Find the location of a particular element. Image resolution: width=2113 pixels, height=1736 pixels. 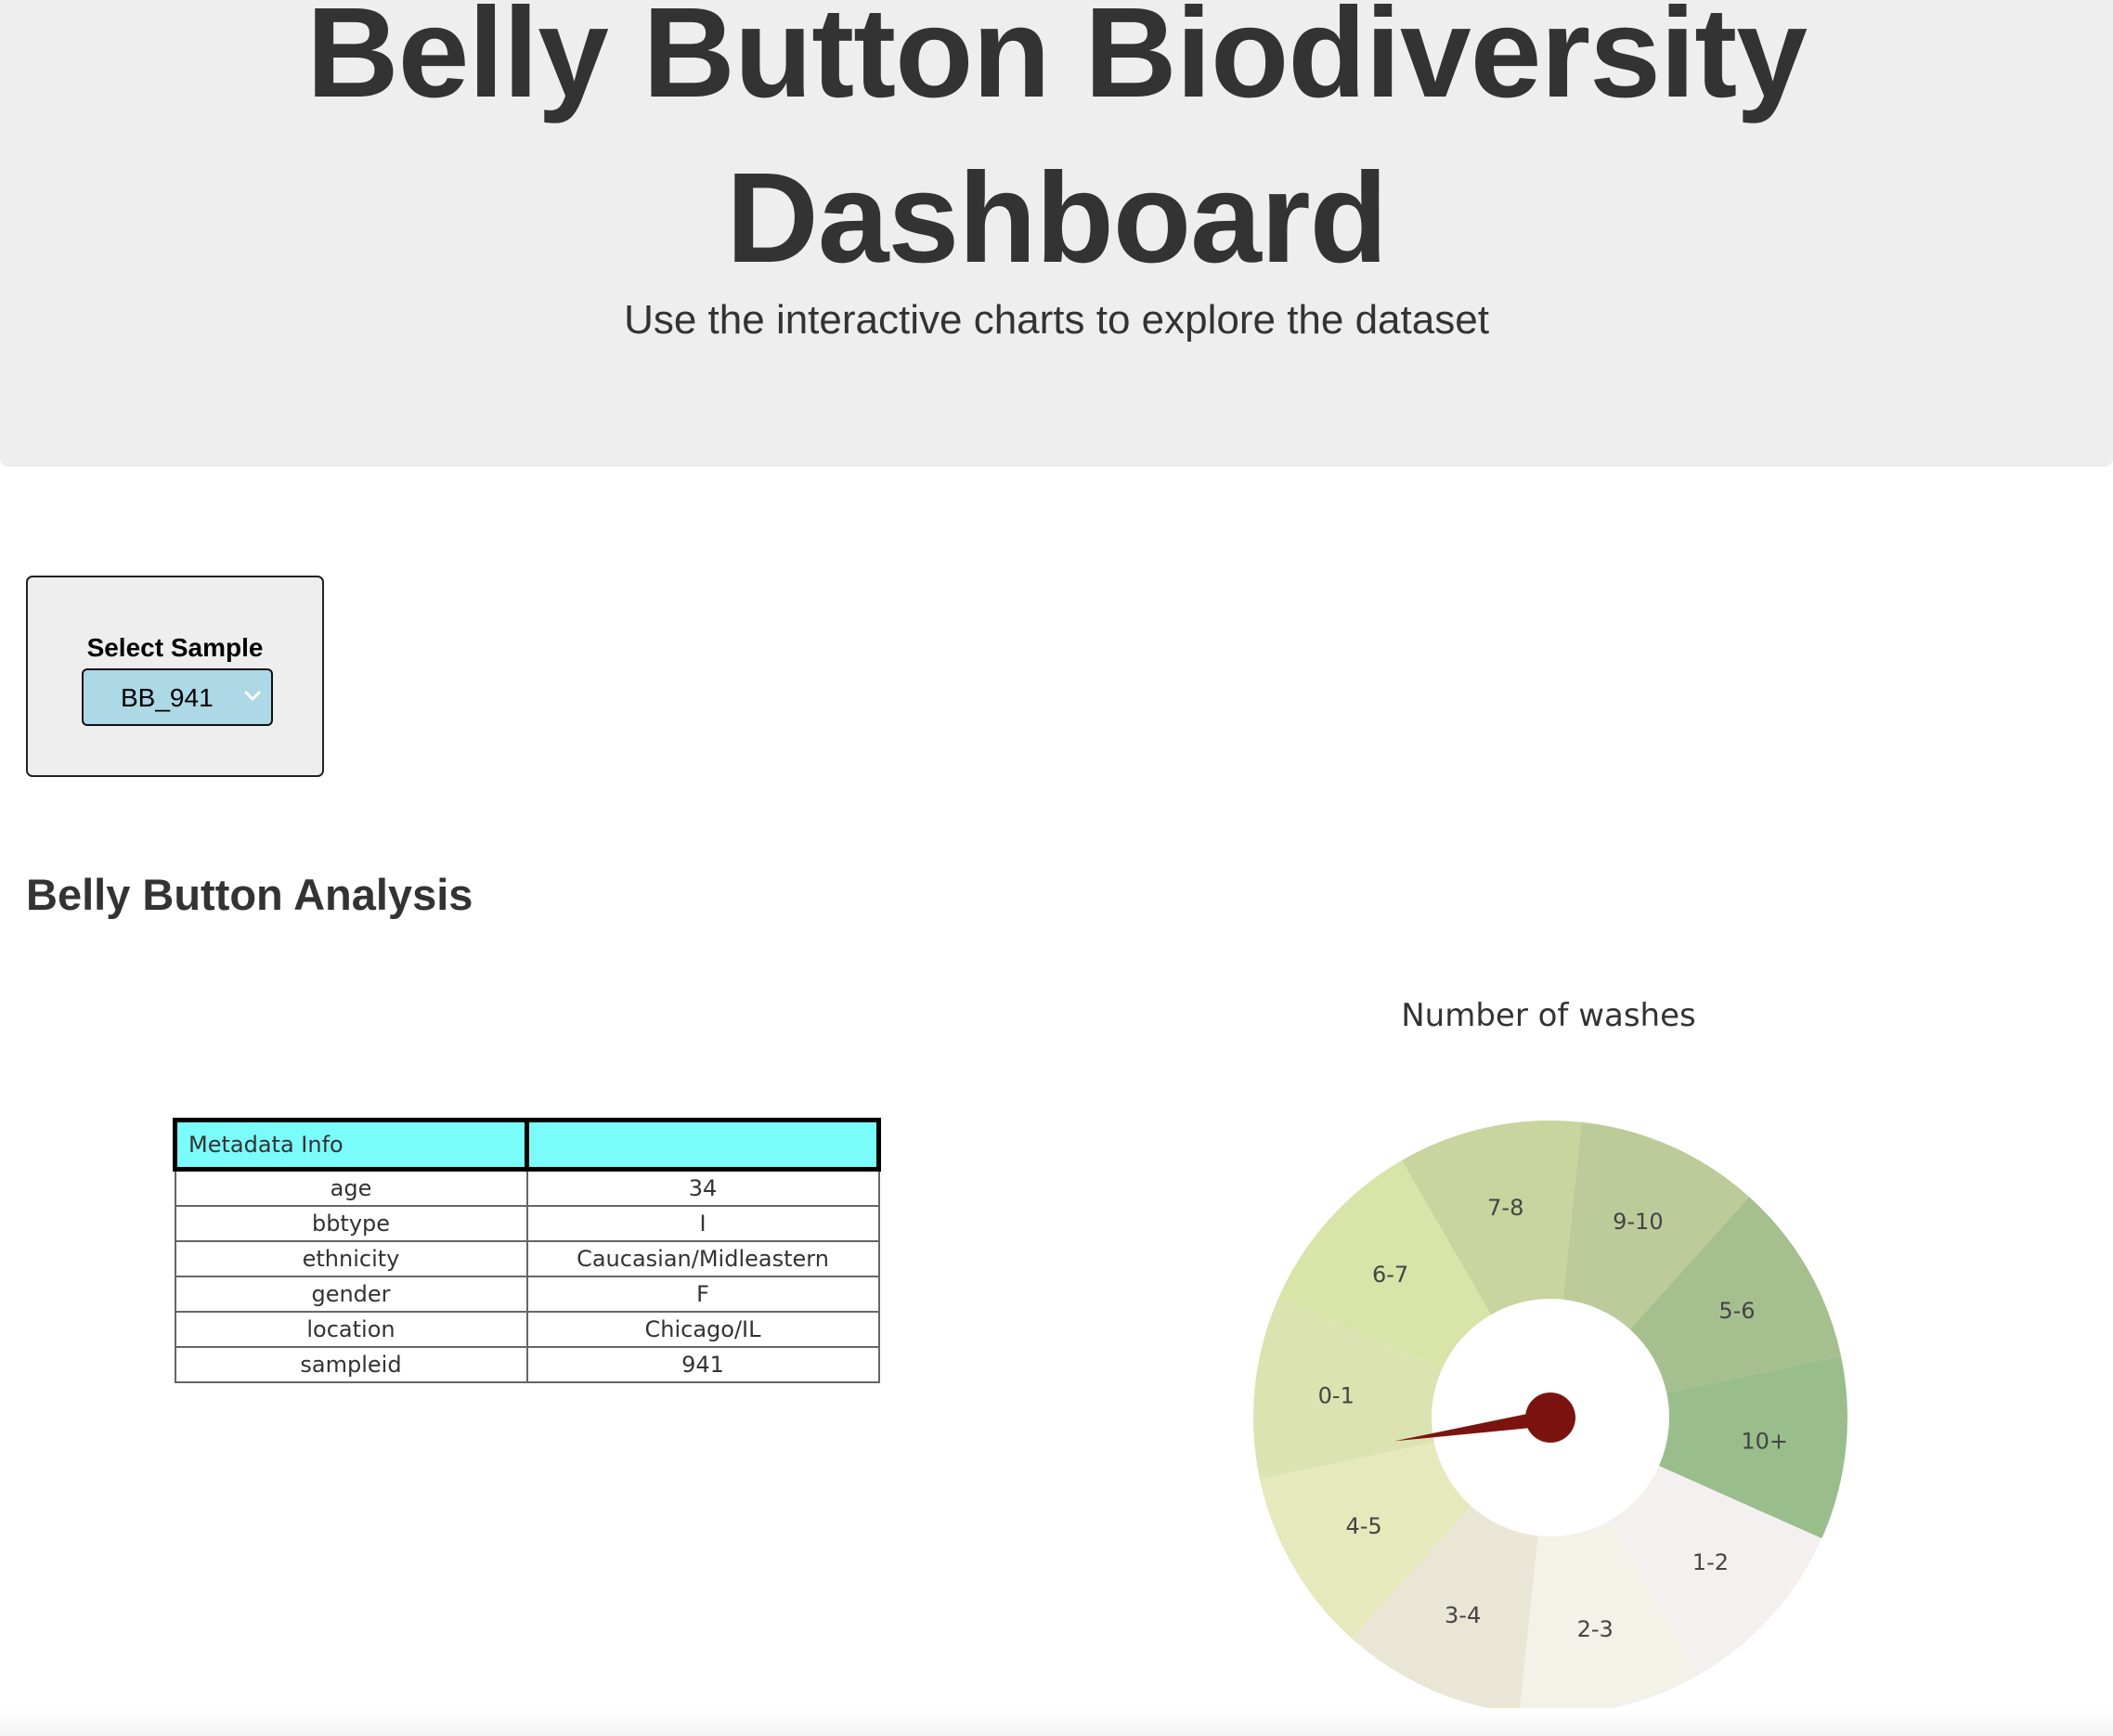

metadata-value: 941 is located at coordinates (703, 1365).